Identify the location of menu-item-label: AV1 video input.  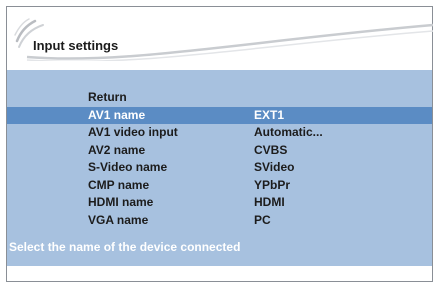
(133, 132).